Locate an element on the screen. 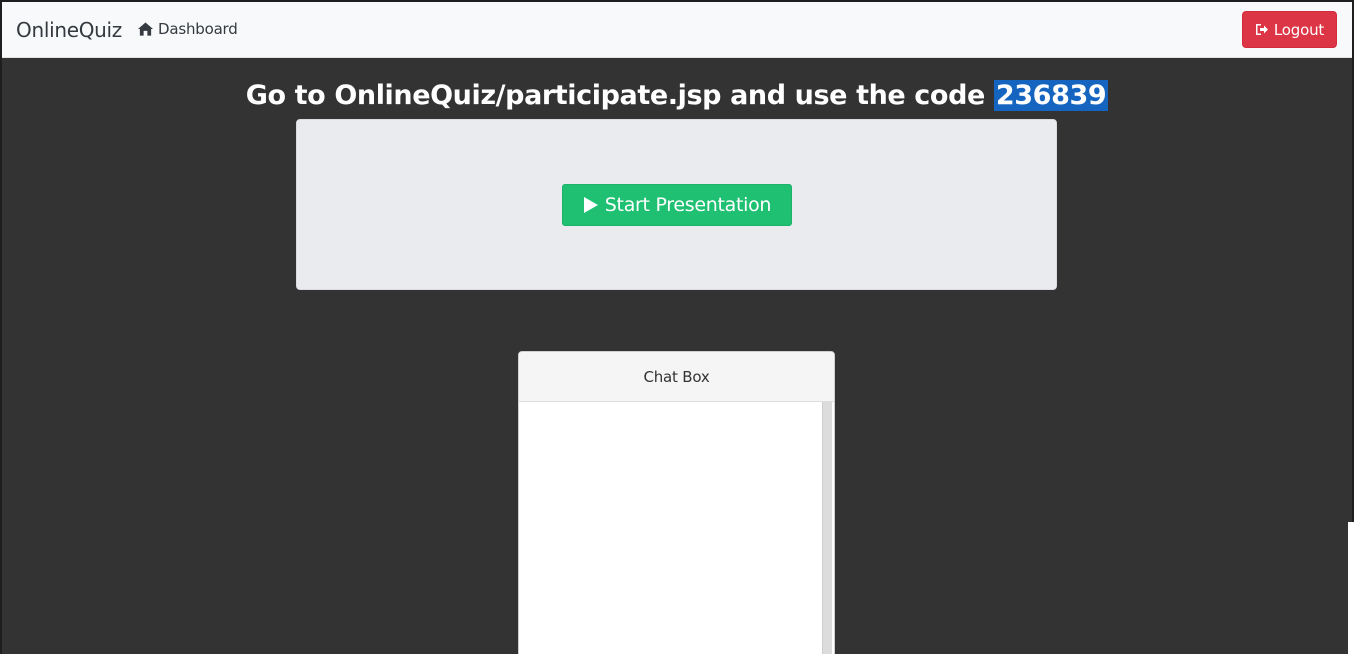 The image size is (1354, 654). chat-box-title: Chat Box is located at coordinates (676, 376).